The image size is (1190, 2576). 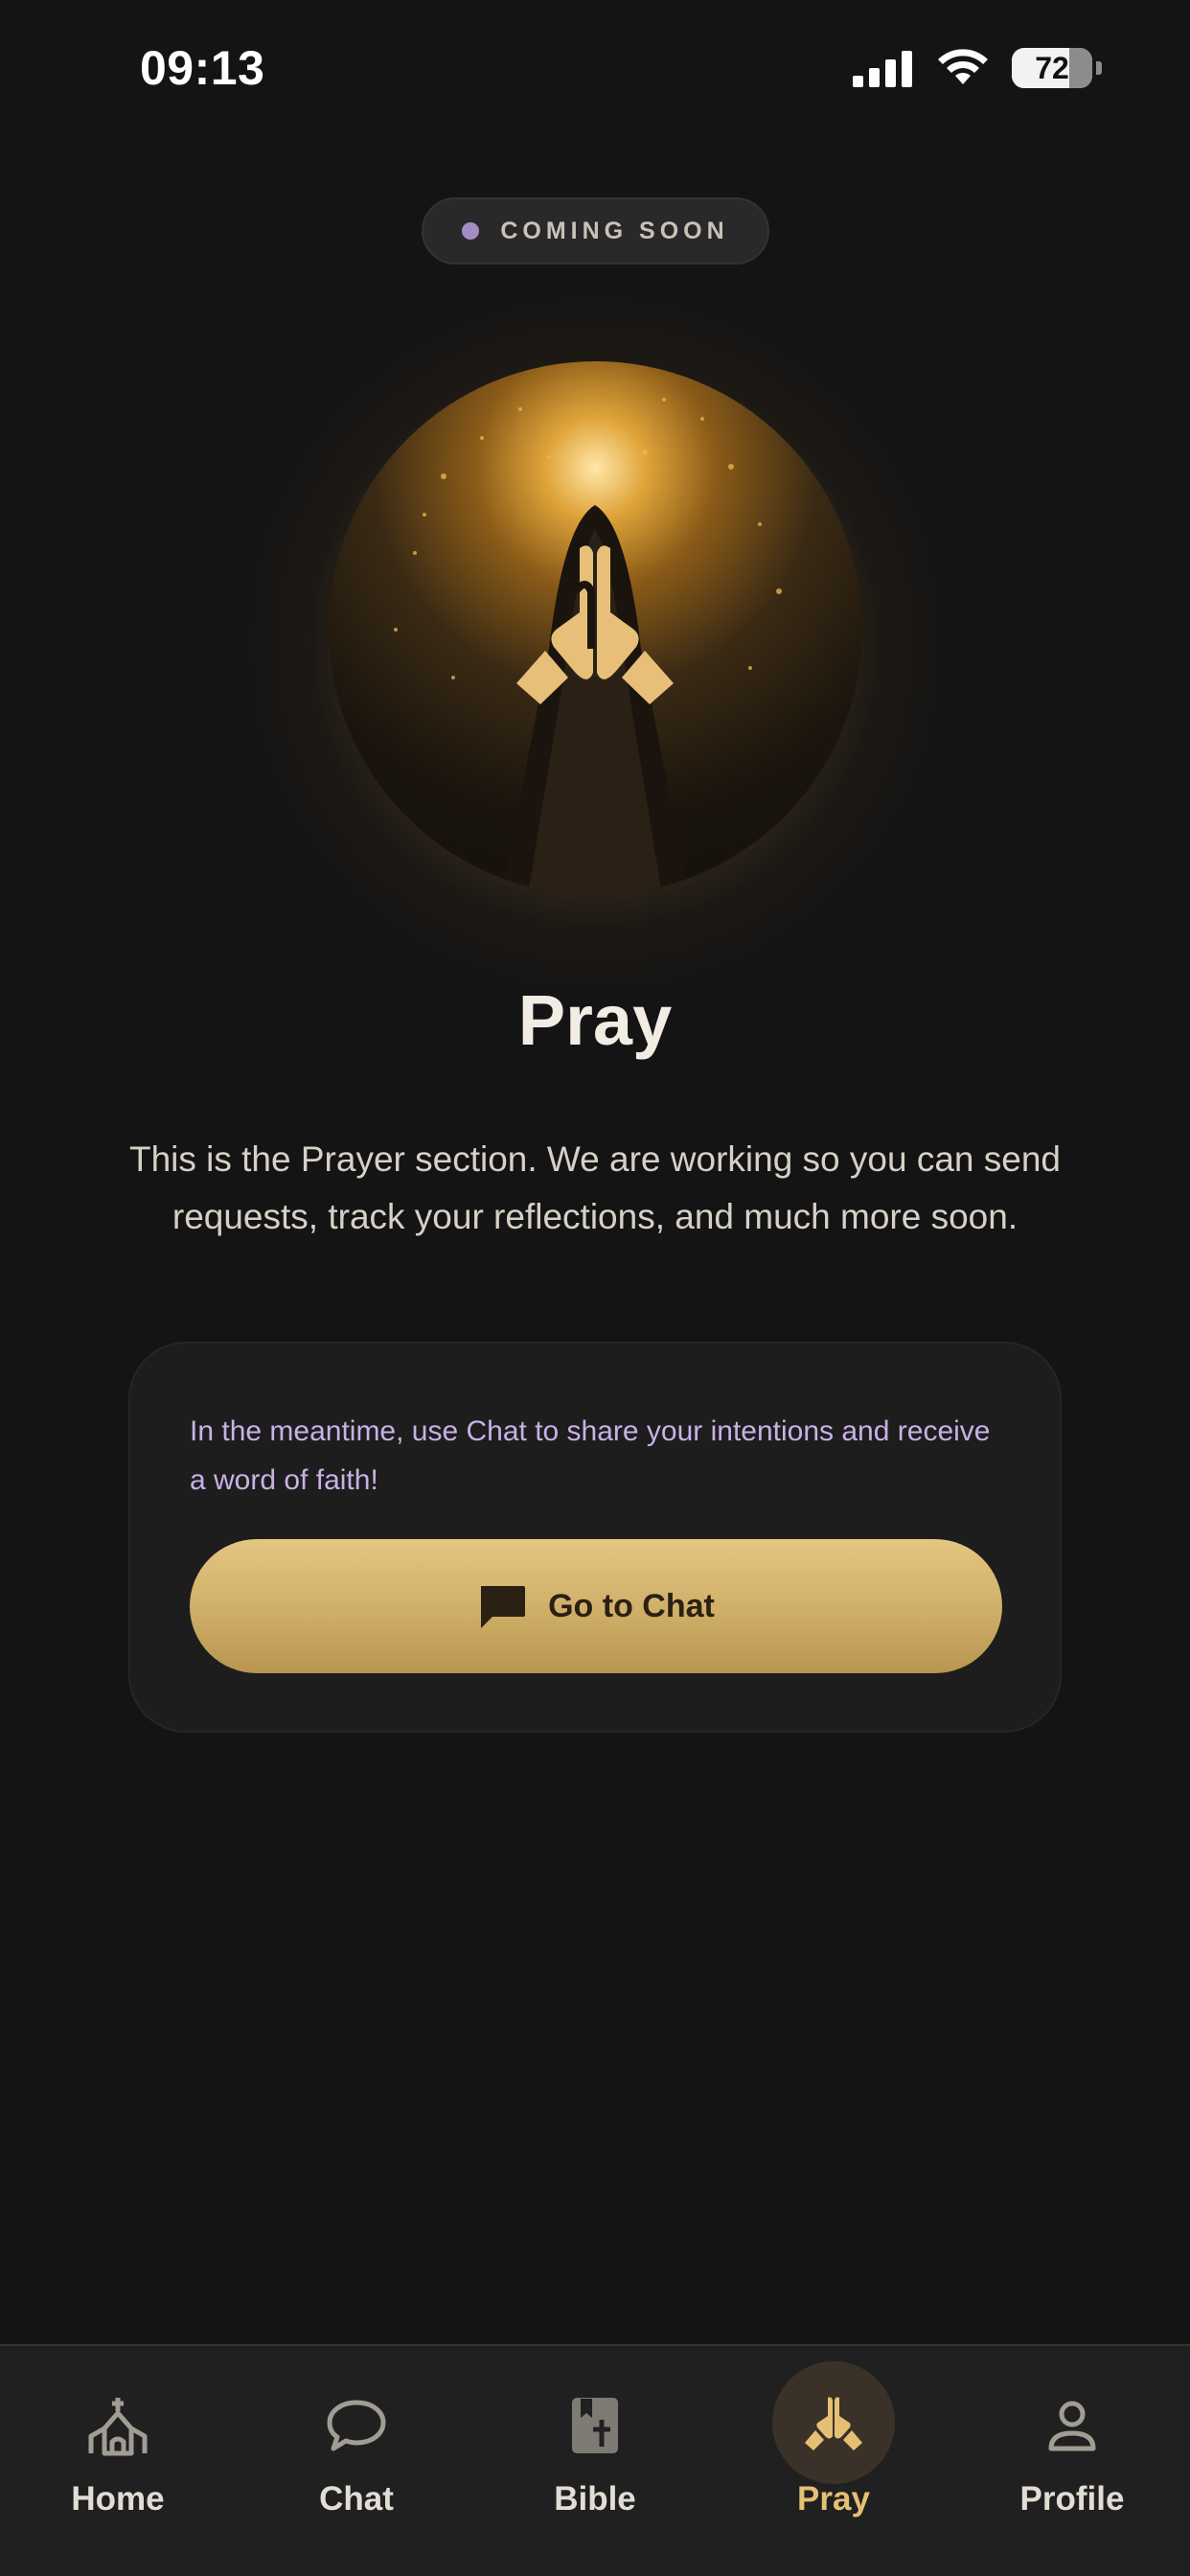 What do you see at coordinates (834, 2499) in the screenshot?
I see `tab-pray-label: Pray` at bounding box center [834, 2499].